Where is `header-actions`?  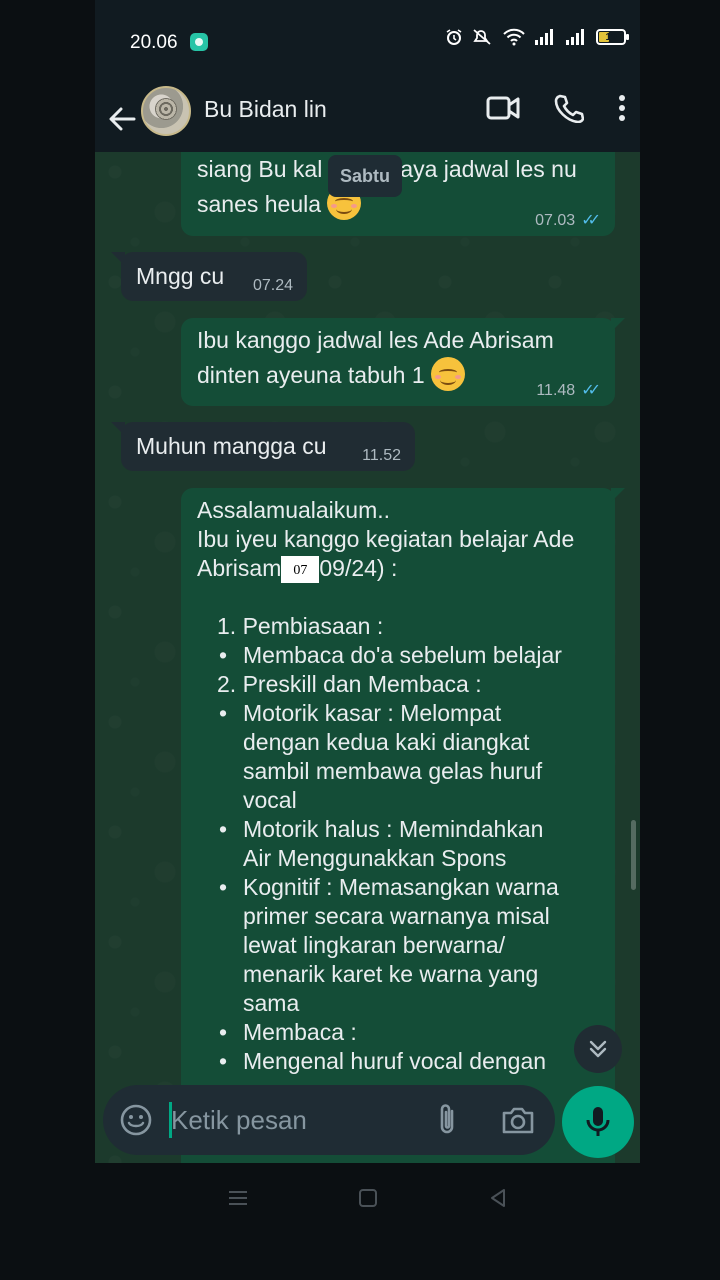 header-actions is located at coordinates (556, 110).